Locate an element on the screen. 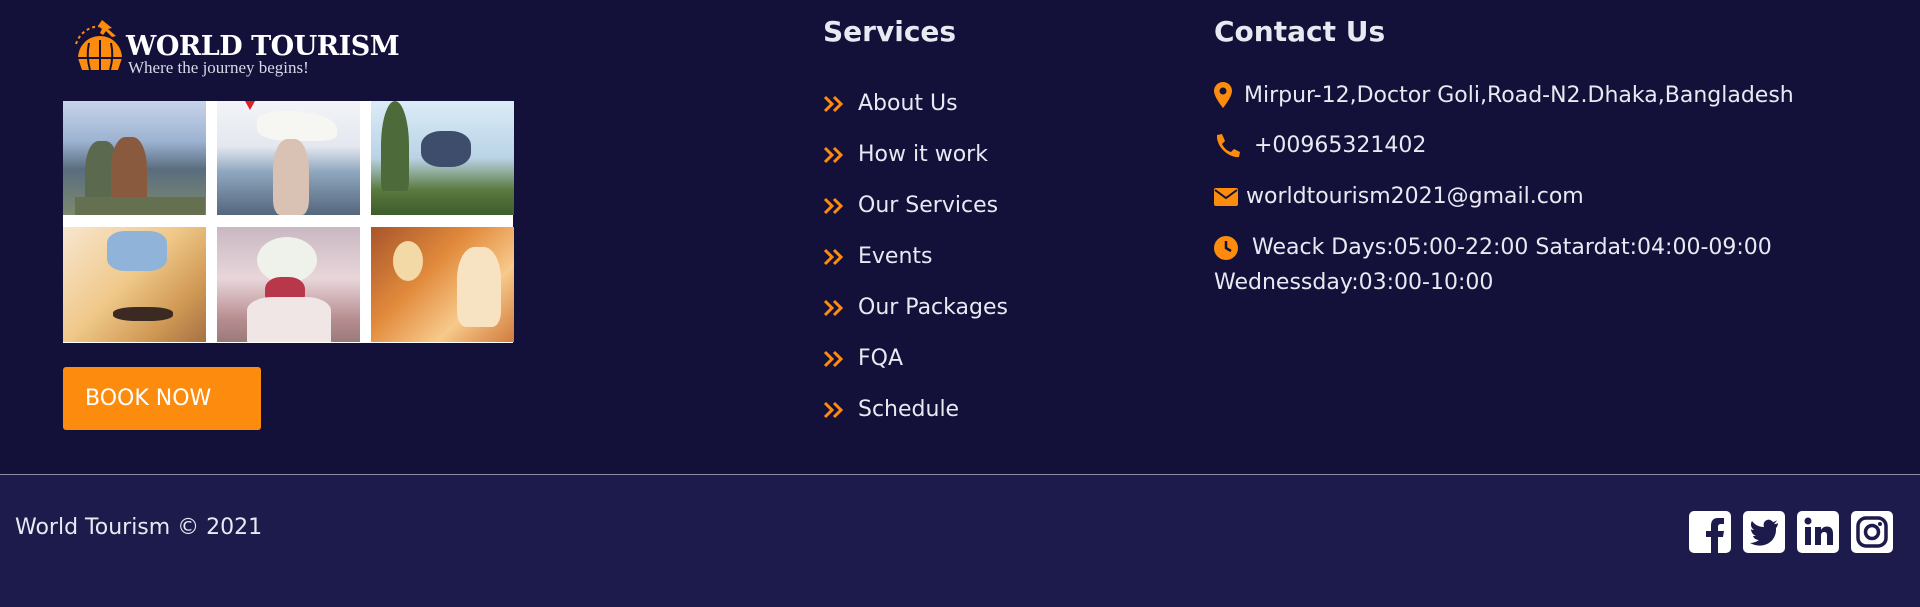  services-link-our-packages: Our Packages is located at coordinates (933, 307).